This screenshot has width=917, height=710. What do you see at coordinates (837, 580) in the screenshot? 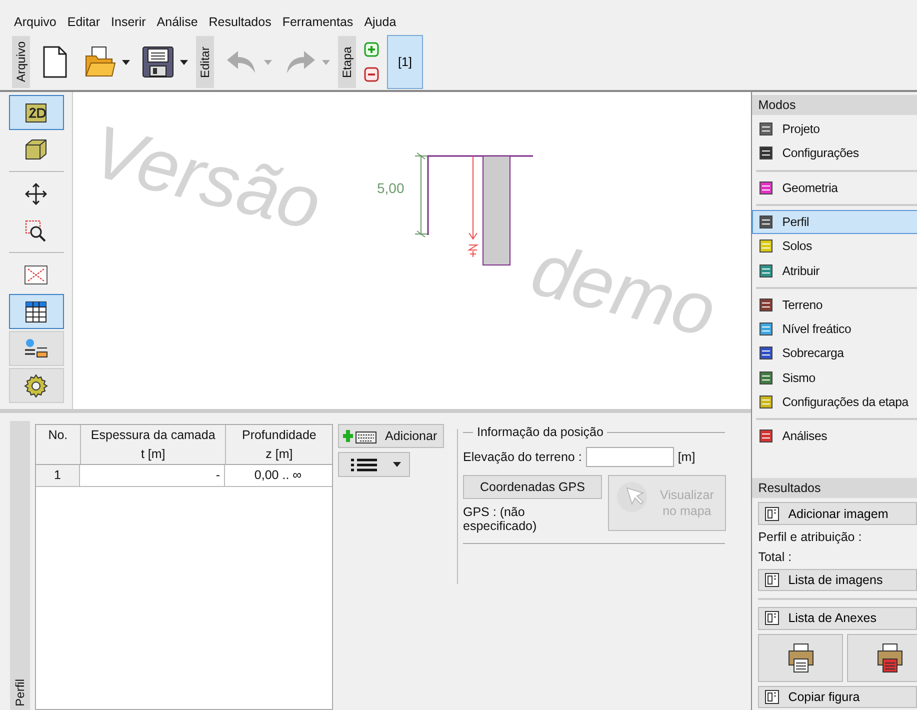
I see `result-button: Lista de imagens` at bounding box center [837, 580].